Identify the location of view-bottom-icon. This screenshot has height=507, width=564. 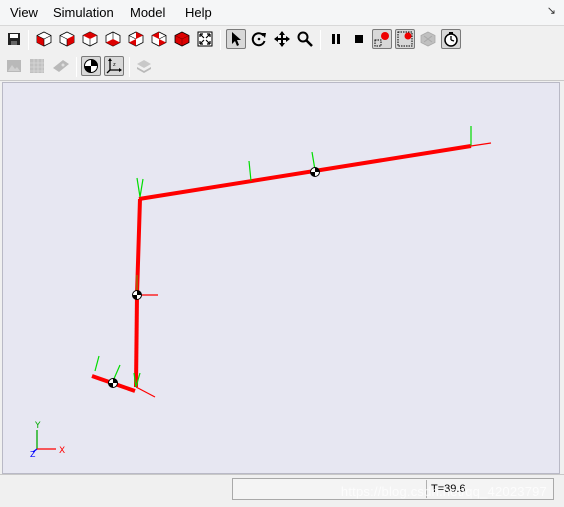
(159, 39).